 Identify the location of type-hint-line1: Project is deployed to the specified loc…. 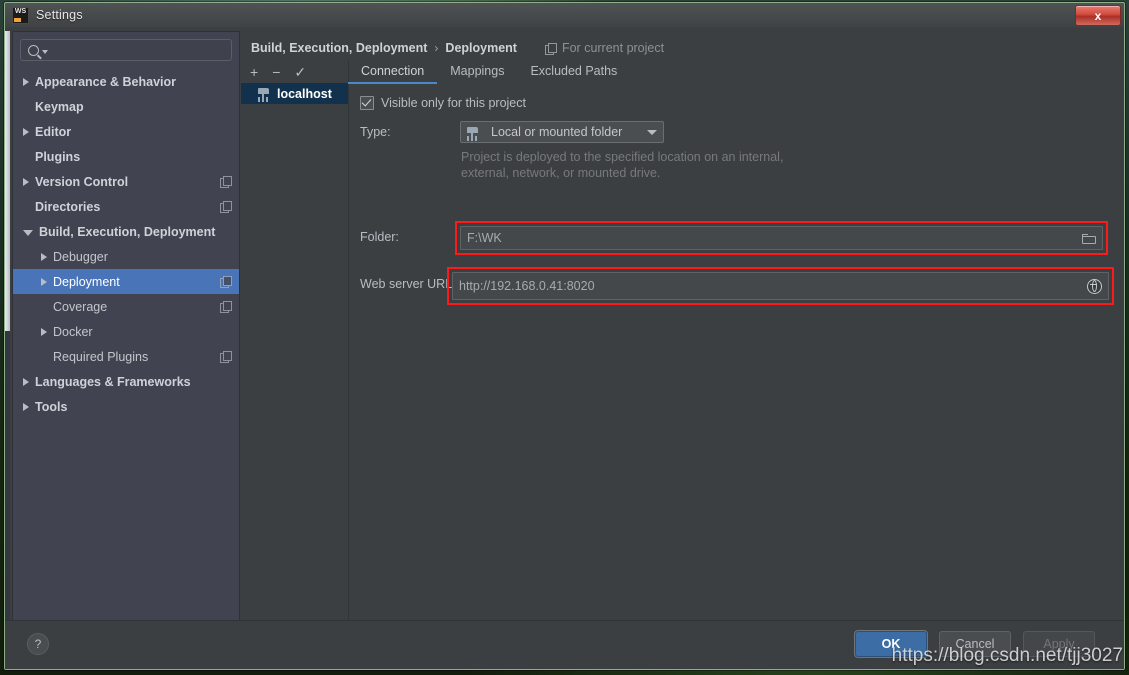
(622, 157).